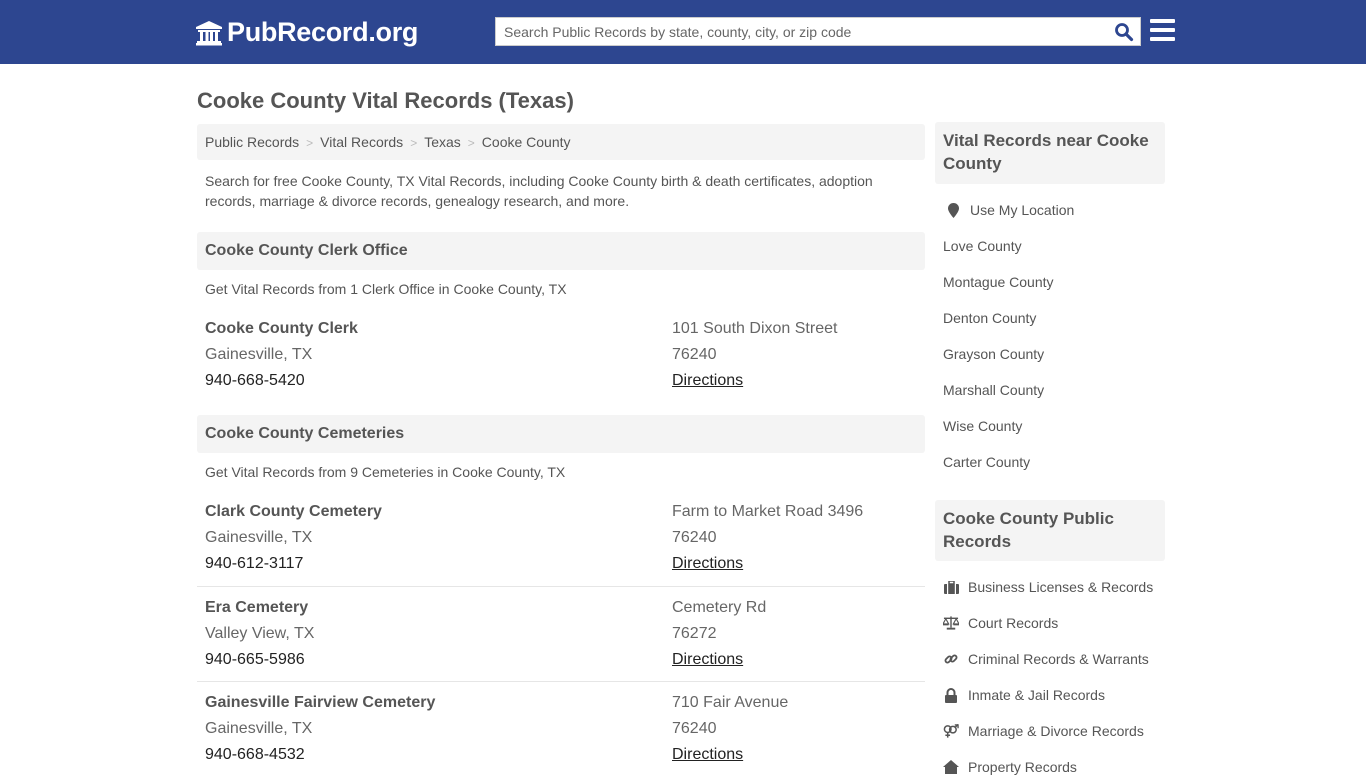  What do you see at coordinates (1061, 587) in the screenshot?
I see `sidebar-item-label: Business Licenses & Records` at bounding box center [1061, 587].